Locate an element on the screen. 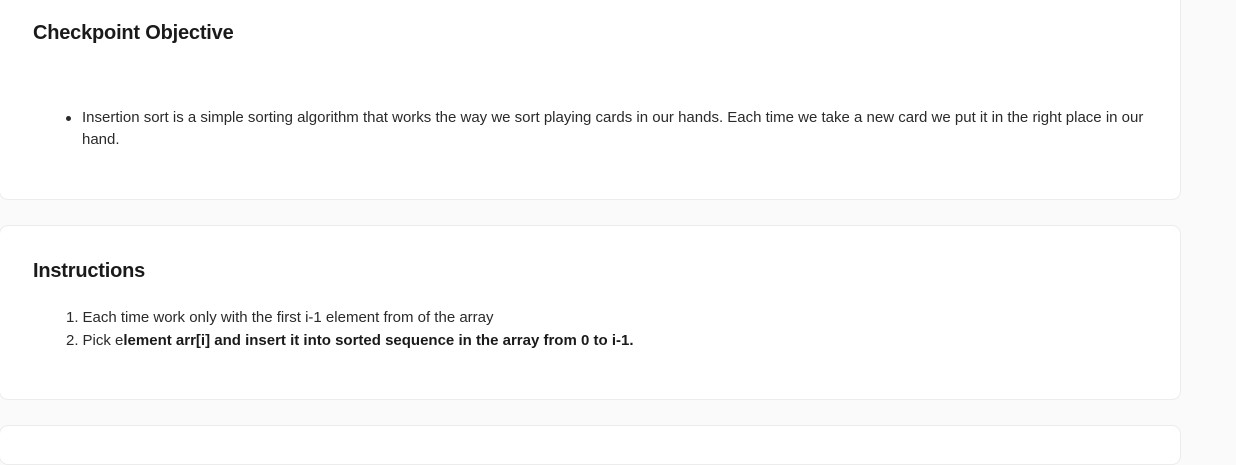 This screenshot has width=1236, height=465. step-number: 2. is located at coordinates (72, 340).